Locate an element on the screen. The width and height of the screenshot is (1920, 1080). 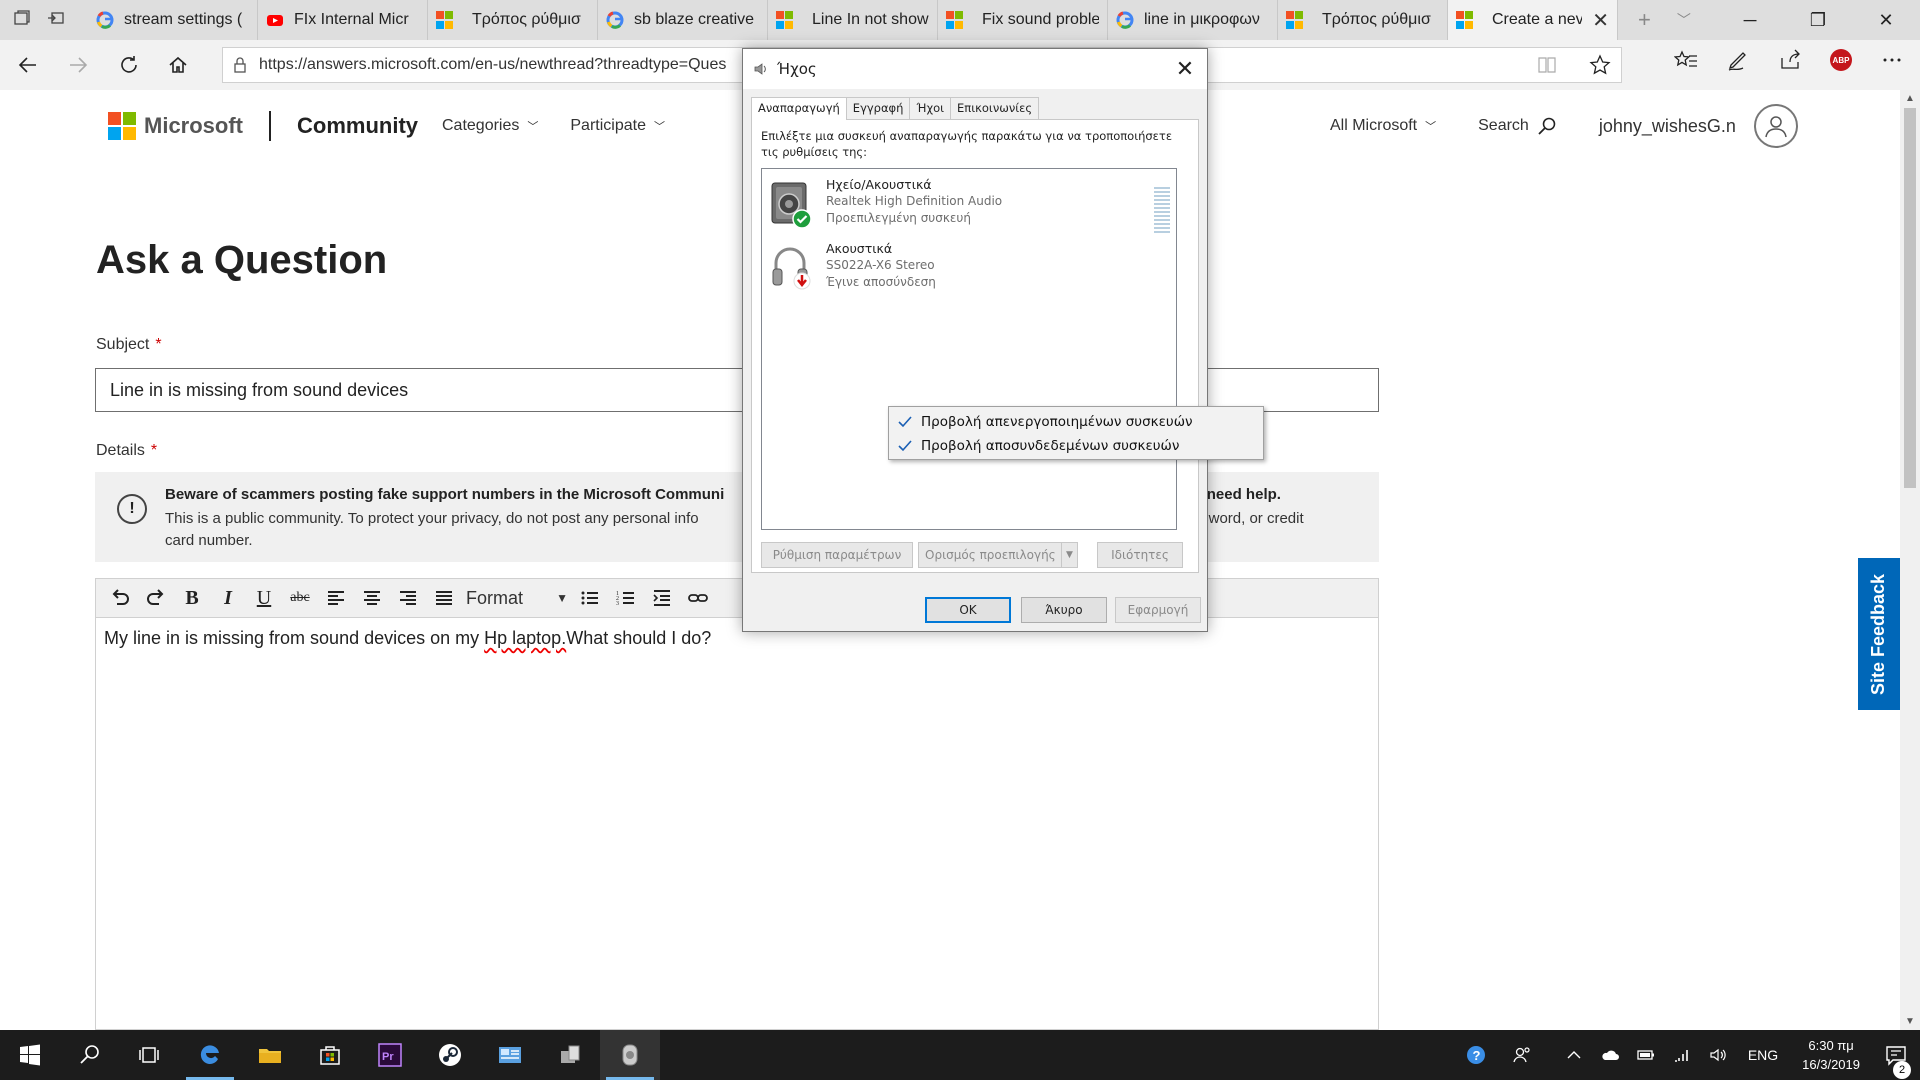
community-link: Community is located at coordinates (357, 126).